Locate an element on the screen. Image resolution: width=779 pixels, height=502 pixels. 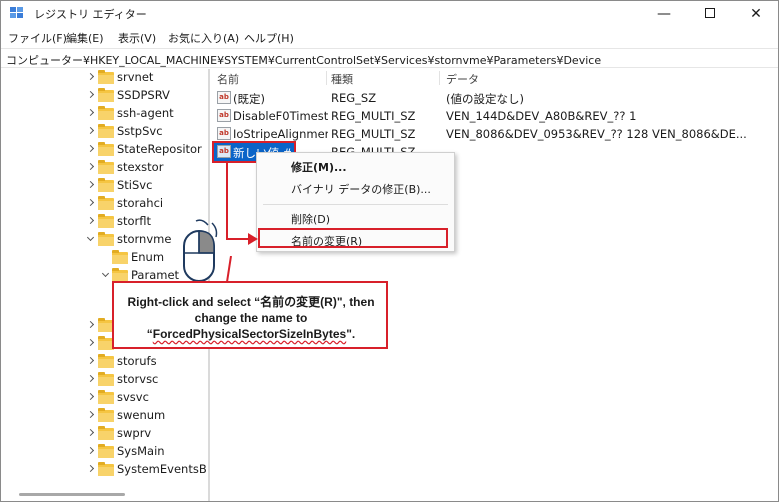
maximize-button is located at coordinates (710, 14).